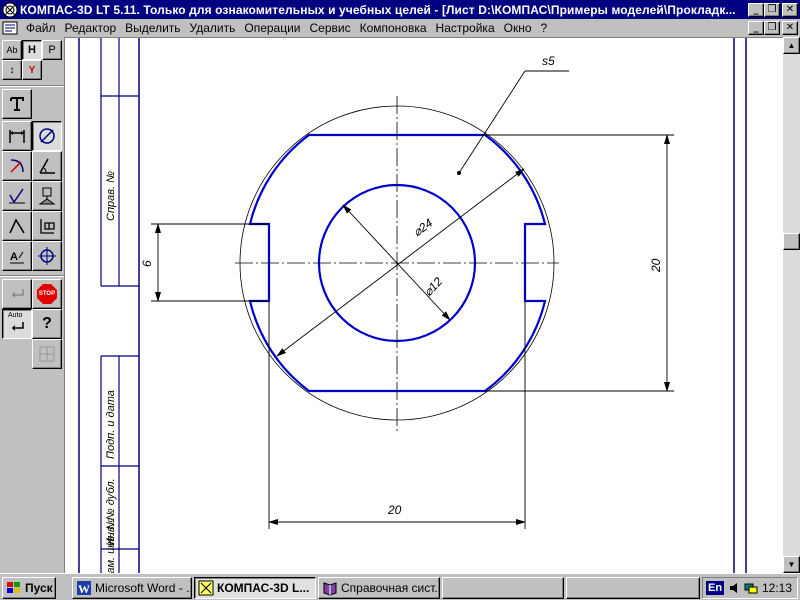 The image size is (800, 600). Describe the element at coordinates (330, 589) in the screenshot. I see `help-book-icon` at that location.